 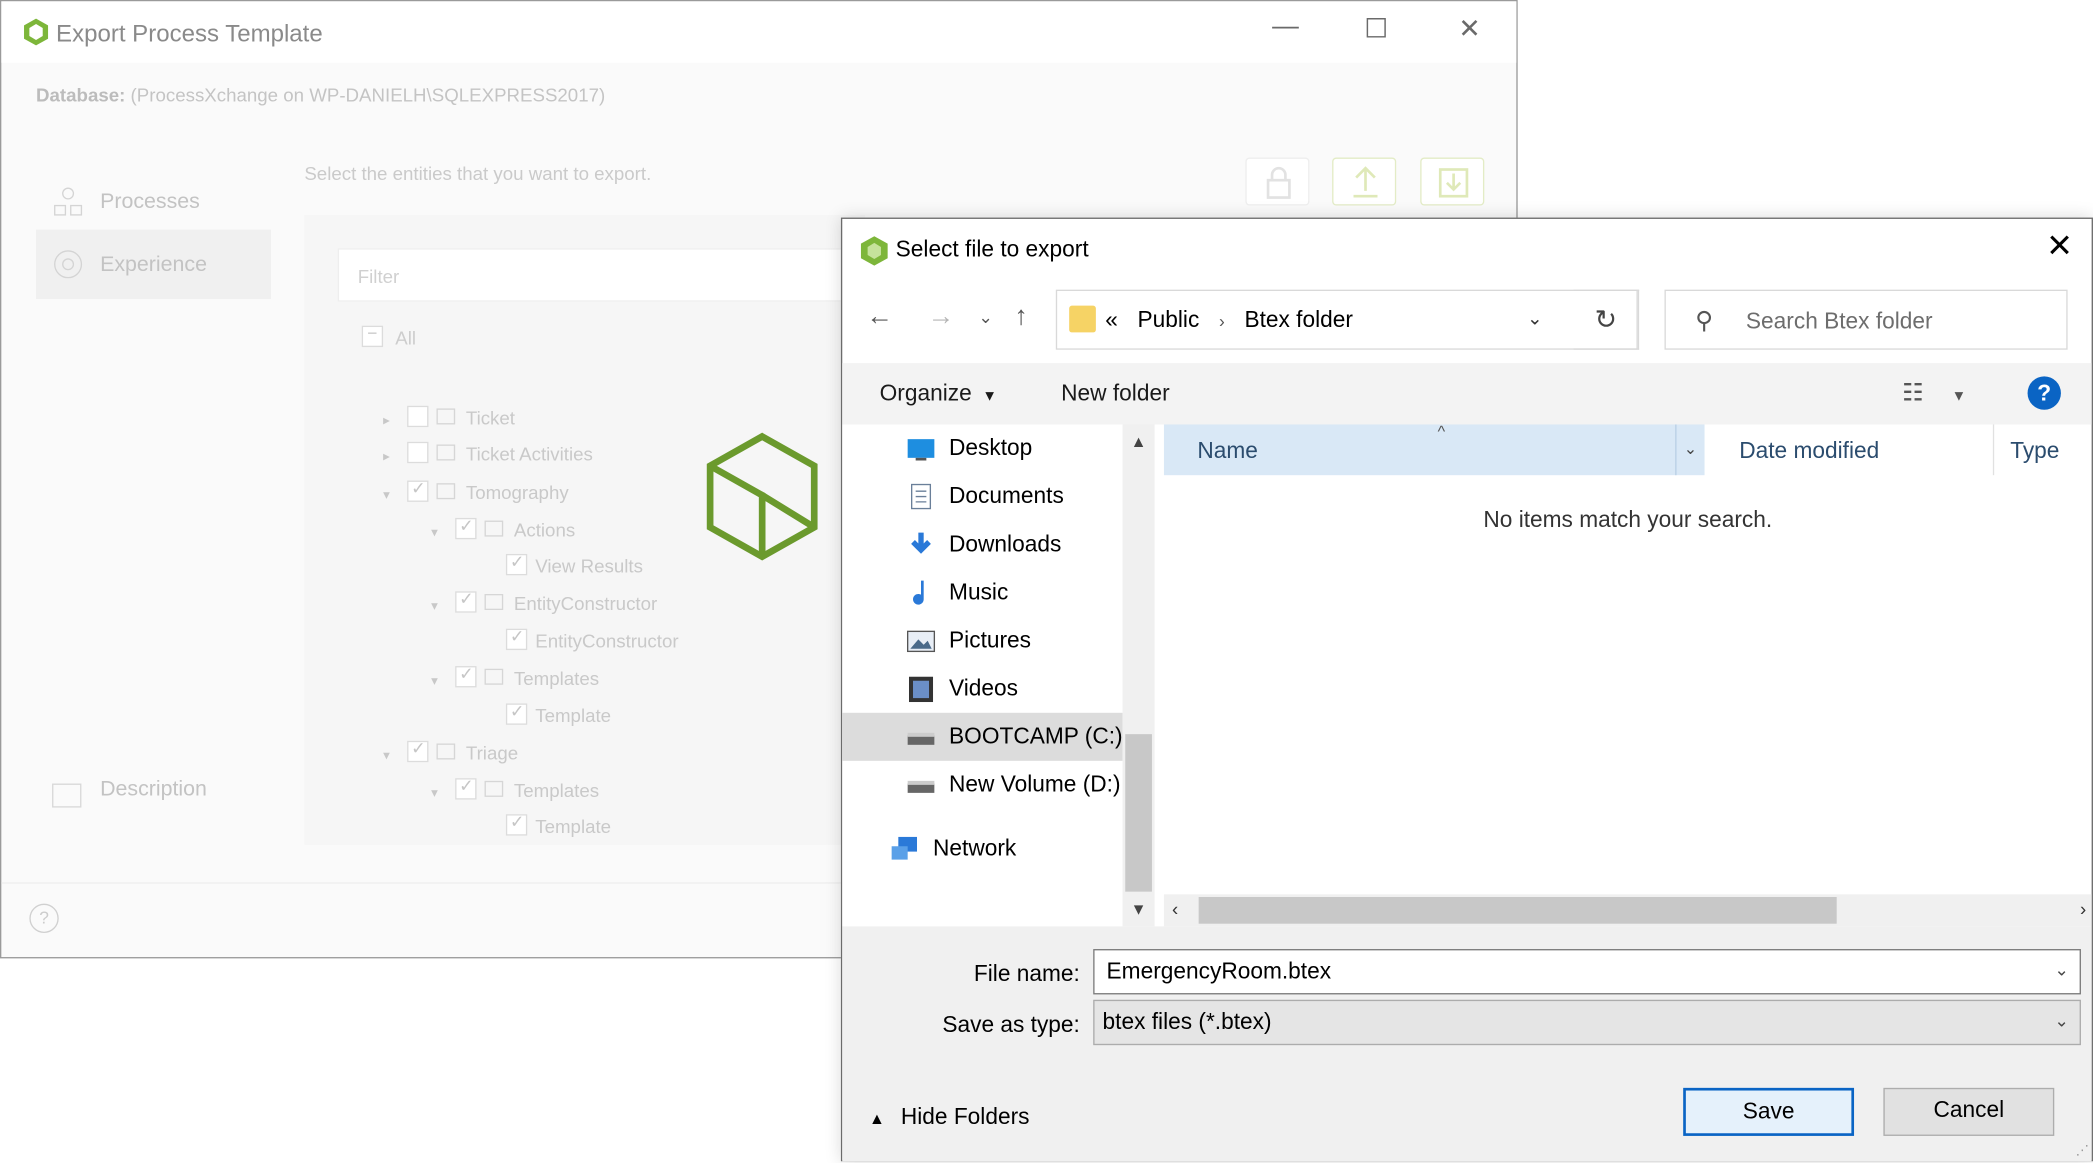 What do you see at coordinates (121, 793) in the screenshot?
I see `nav-description: Description` at bounding box center [121, 793].